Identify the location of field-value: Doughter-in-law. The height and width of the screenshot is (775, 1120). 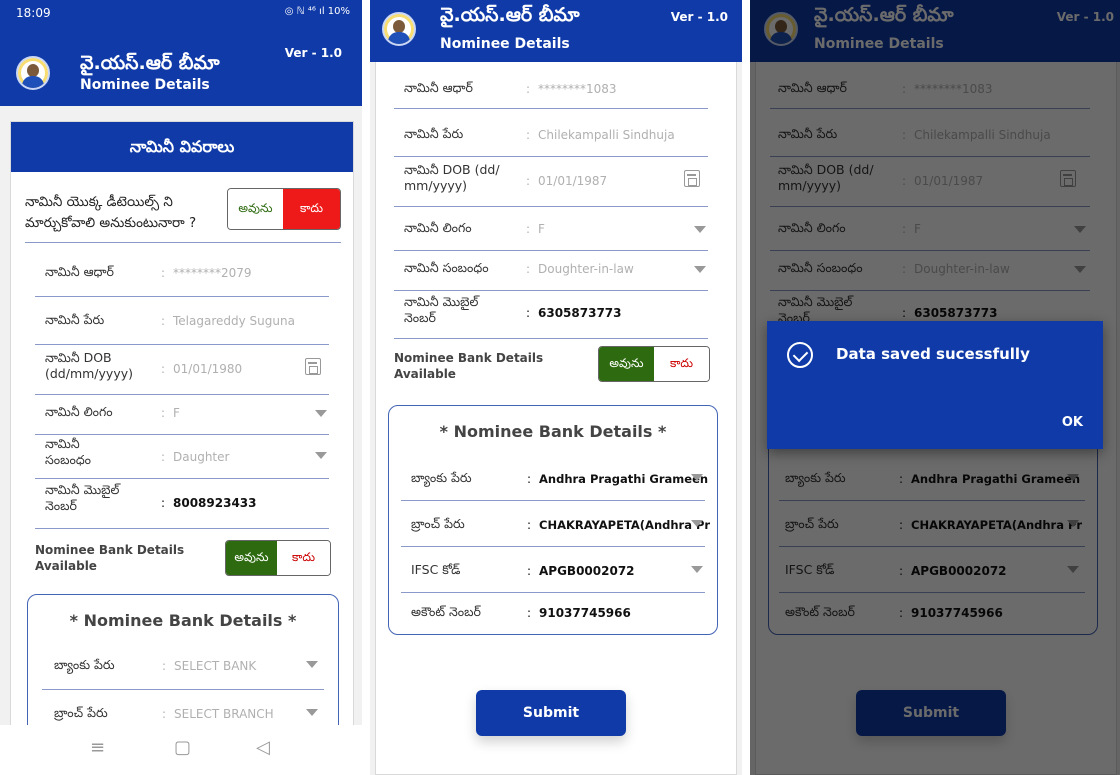
(586, 269).